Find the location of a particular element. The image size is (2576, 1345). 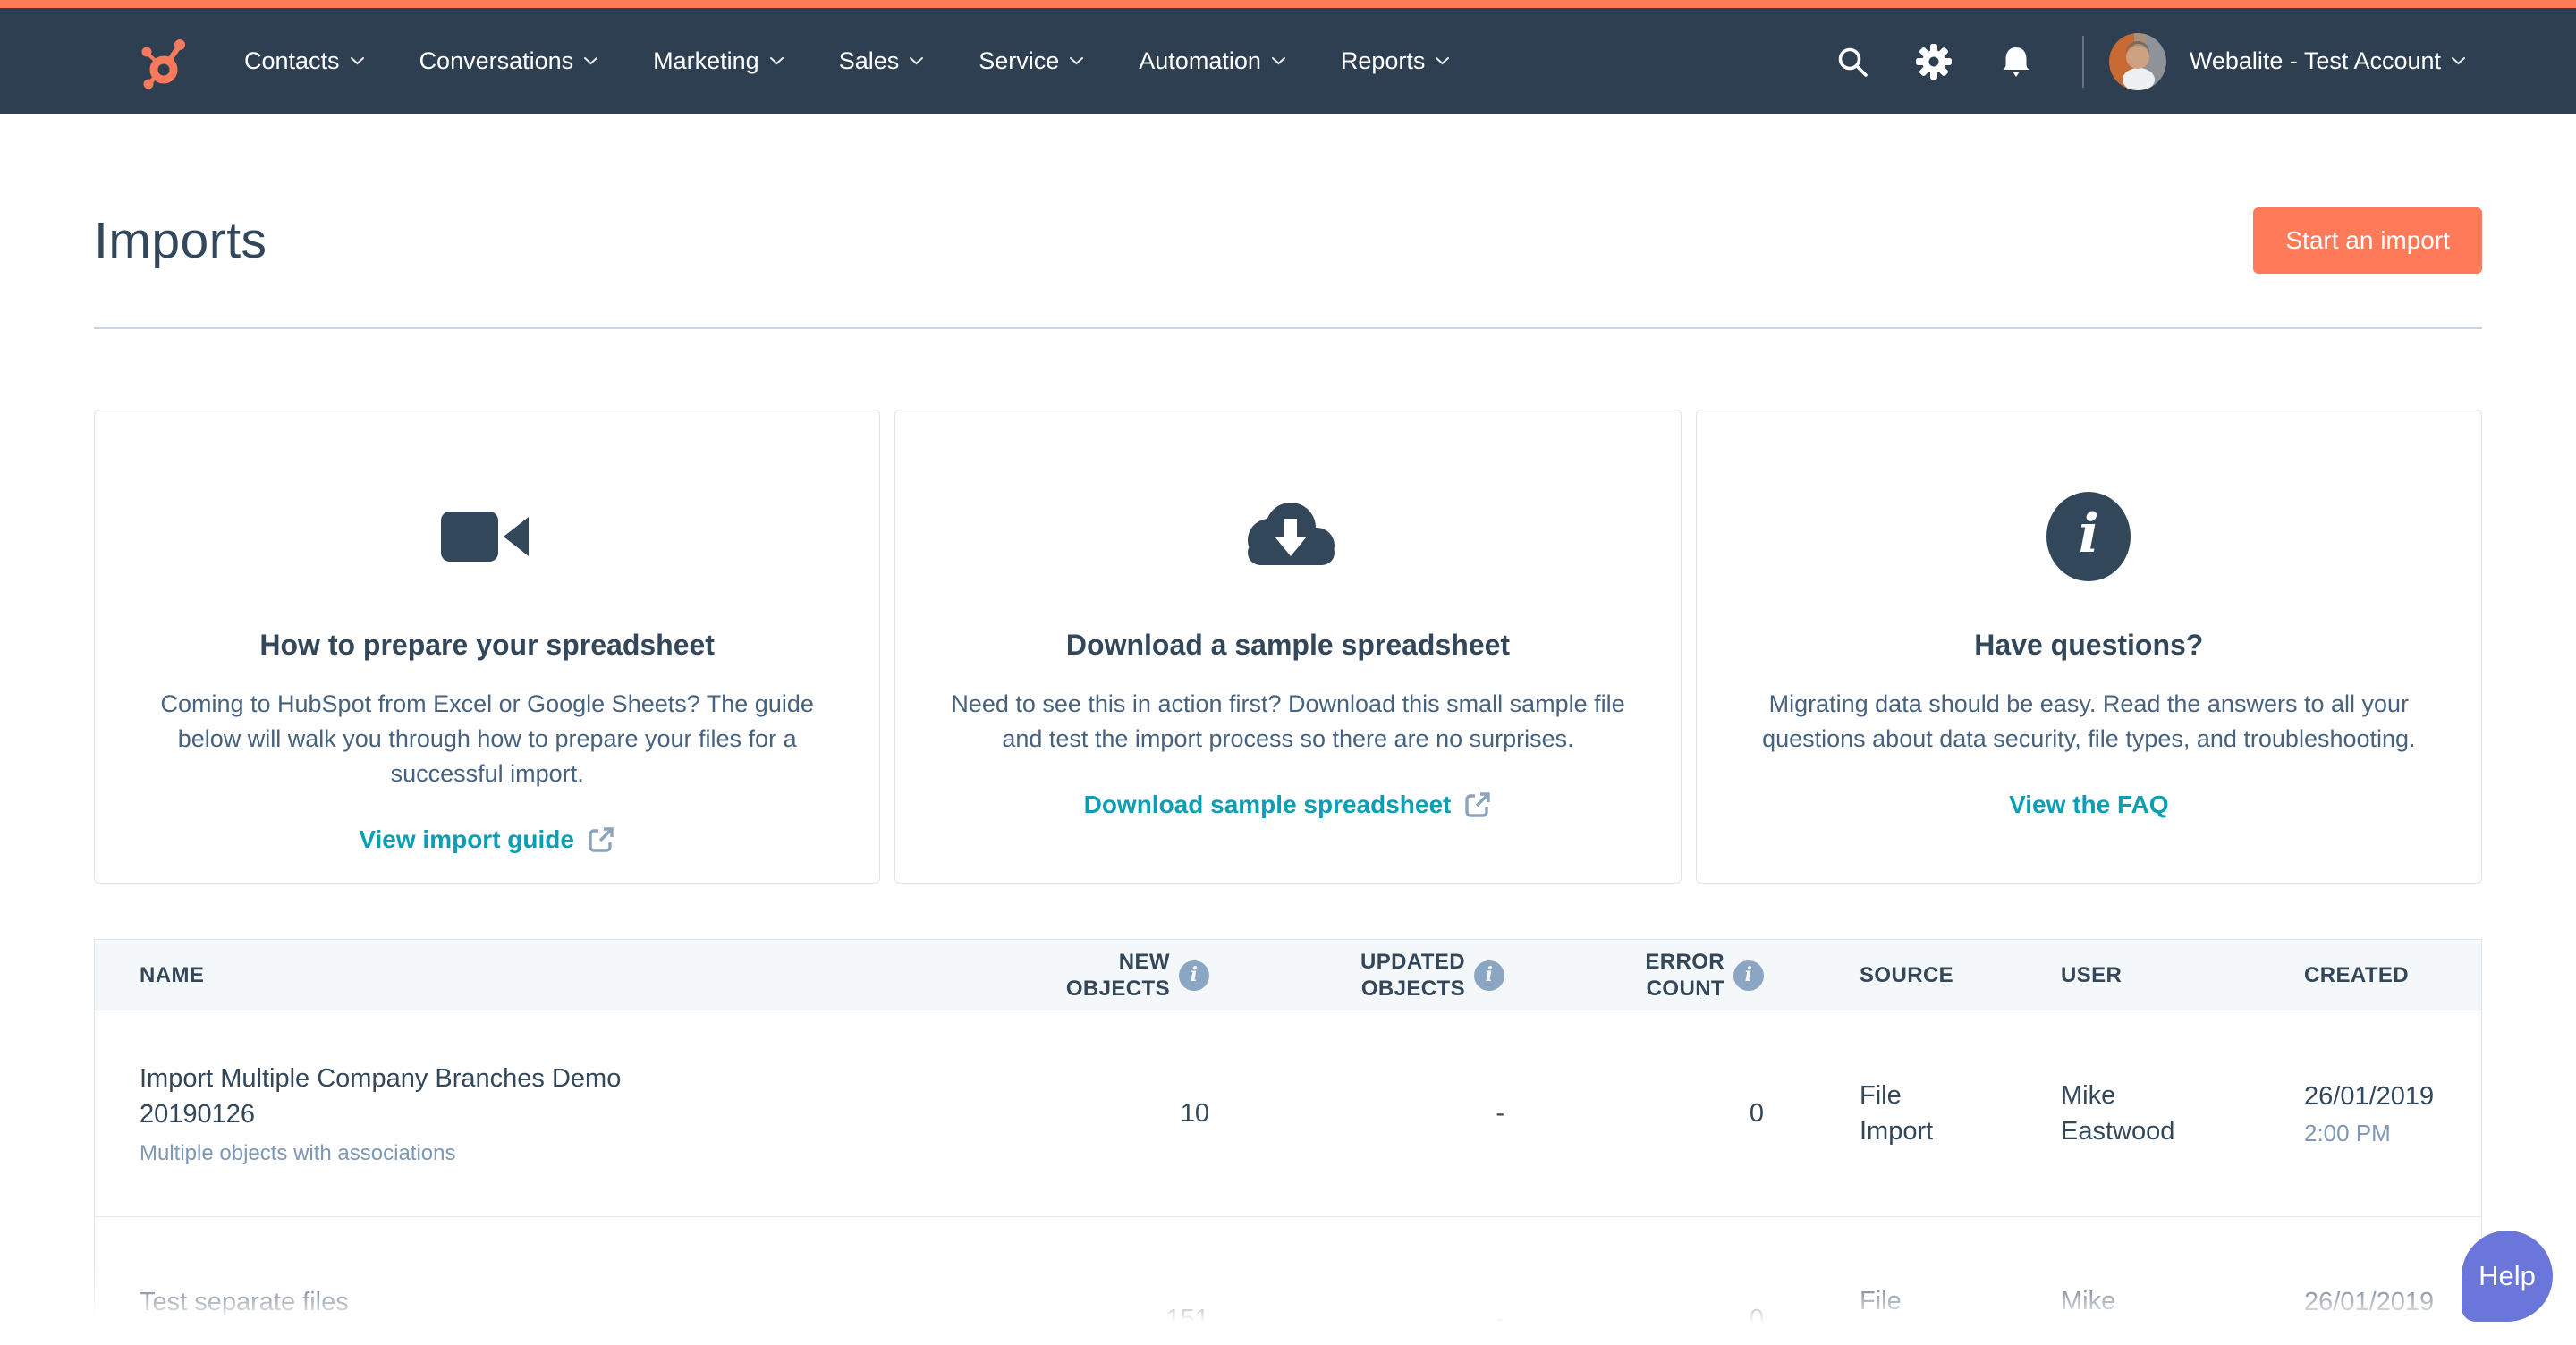

nav-divider is located at coordinates (2082, 61).